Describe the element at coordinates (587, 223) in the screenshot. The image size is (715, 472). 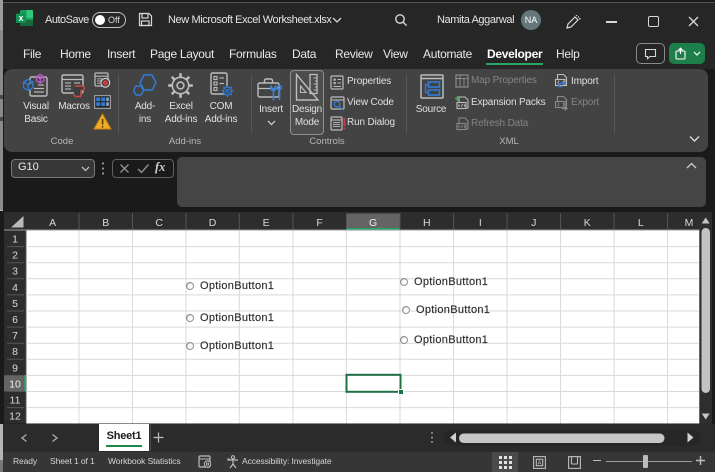
I see `svg-text: K` at that location.